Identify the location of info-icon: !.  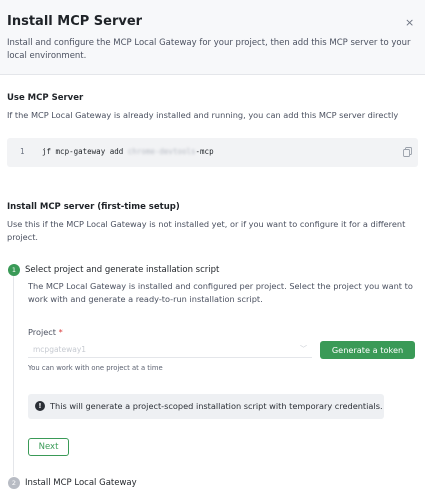
(40, 406).